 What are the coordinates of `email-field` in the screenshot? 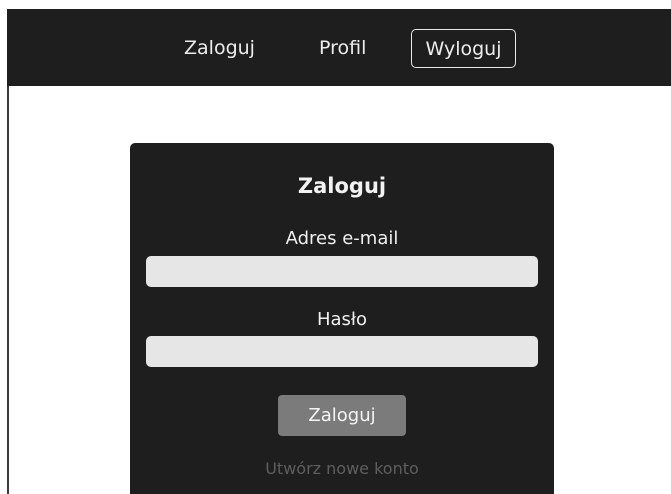 It's located at (342, 271).